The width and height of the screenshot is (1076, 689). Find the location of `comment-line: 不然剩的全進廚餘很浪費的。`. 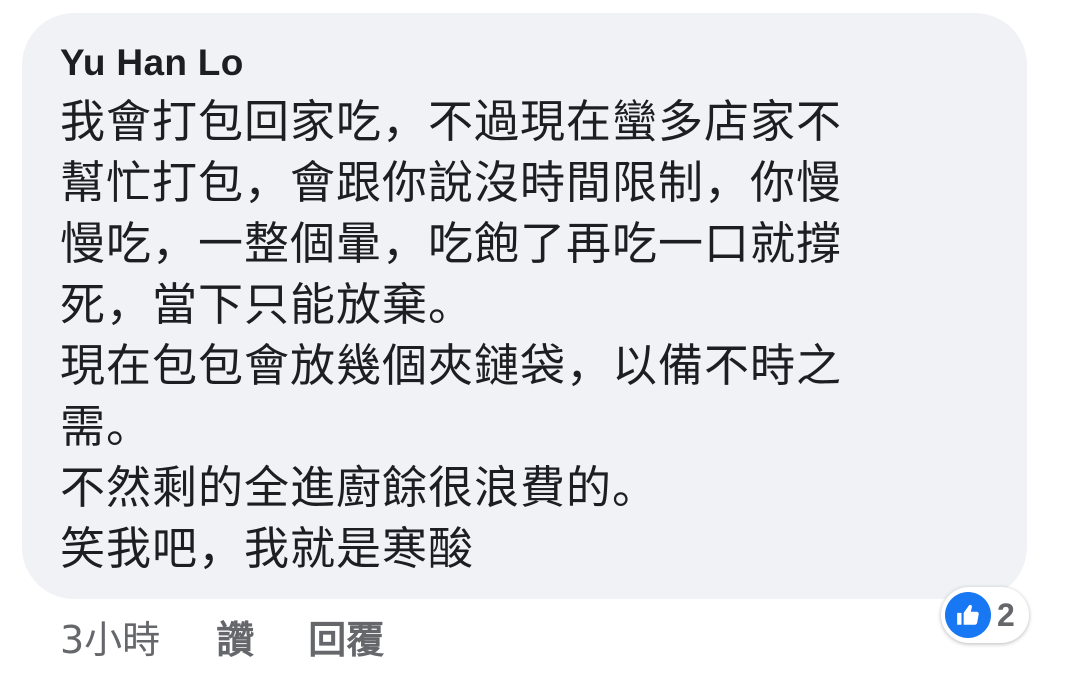

comment-line: 不然剩的全進廚餘很浪費的。 is located at coordinates (359, 487).